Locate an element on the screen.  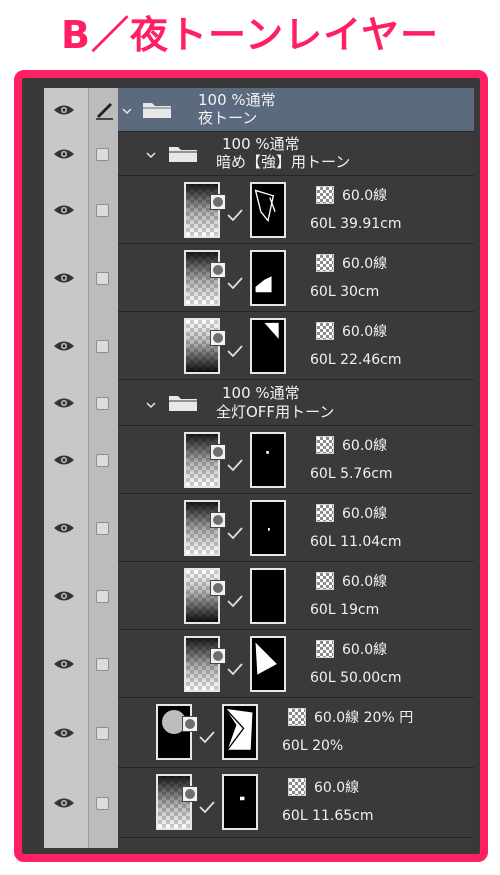
layer-info-label: 60L 19cm is located at coordinates (345, 610).